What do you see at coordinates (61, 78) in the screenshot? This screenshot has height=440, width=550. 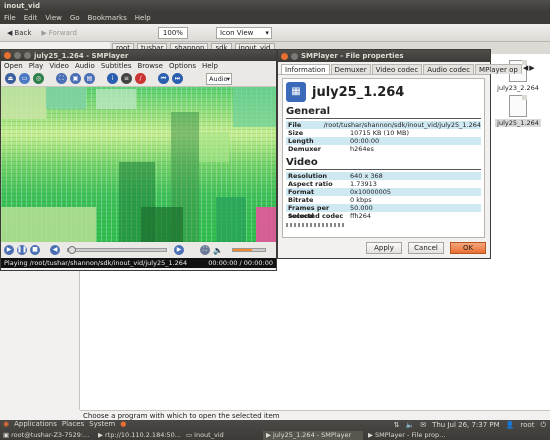 I see `fullscreen-icon: ⛶` at bounding box center [61, 78].